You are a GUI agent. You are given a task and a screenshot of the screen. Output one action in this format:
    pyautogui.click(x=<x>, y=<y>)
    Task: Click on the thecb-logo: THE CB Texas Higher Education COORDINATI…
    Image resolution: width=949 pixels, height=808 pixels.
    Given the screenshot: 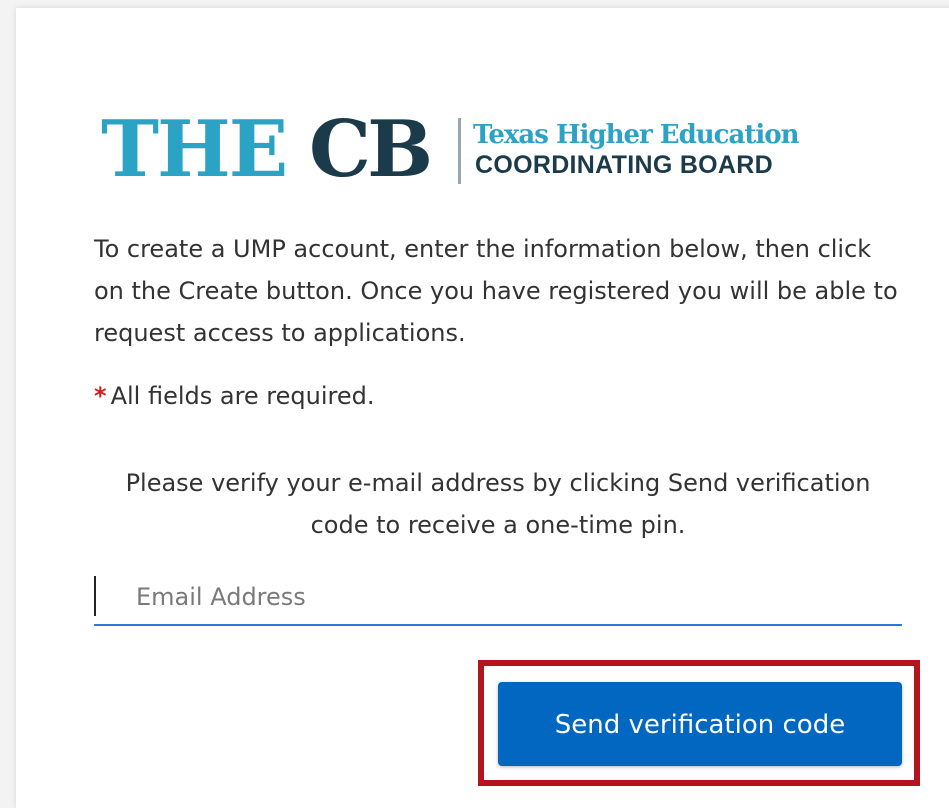 What is the action you would take?
    pyautogui.click(x=451, y=149)
    